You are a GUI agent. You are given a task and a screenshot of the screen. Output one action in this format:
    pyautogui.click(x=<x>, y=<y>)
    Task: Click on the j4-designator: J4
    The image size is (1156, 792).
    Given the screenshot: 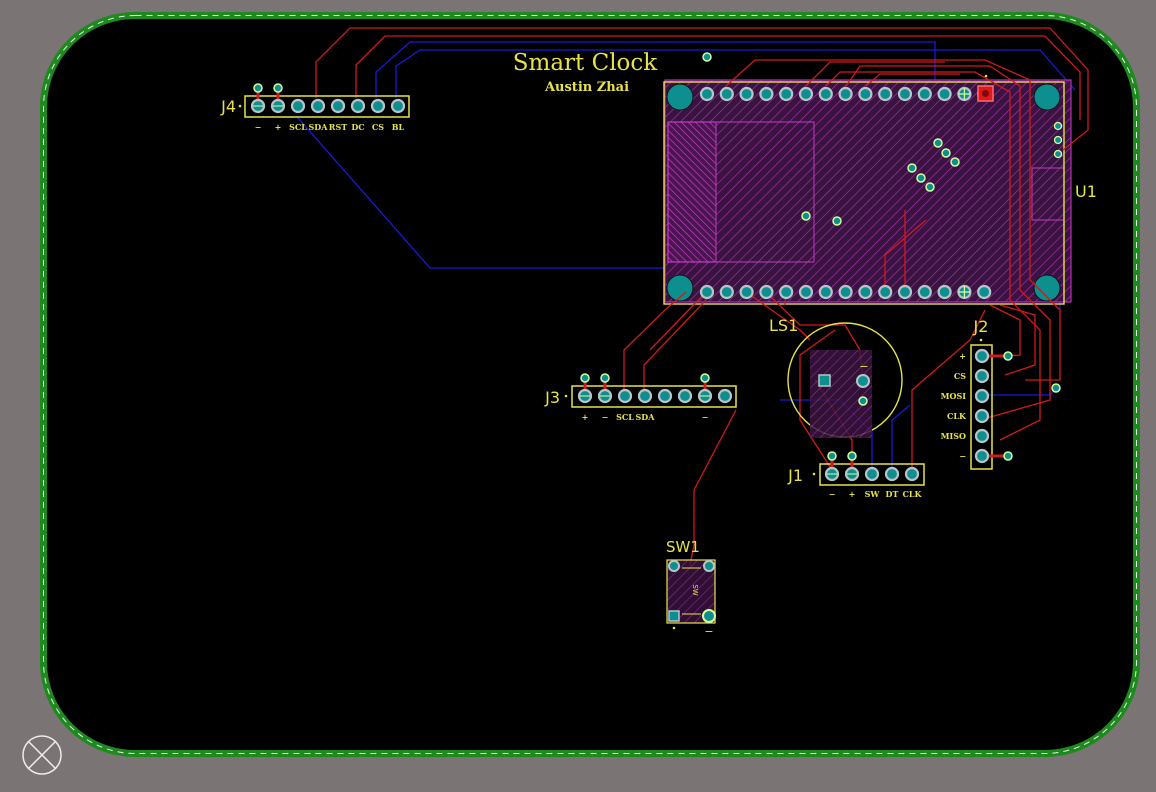 What is the action you would take?
    pyautogui.click(x=228, y=106)
    